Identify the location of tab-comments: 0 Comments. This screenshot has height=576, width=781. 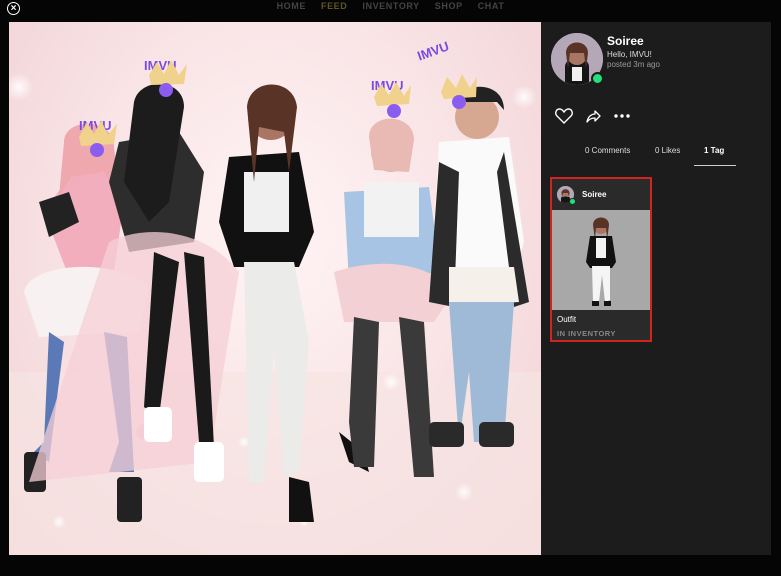
(607, 150).